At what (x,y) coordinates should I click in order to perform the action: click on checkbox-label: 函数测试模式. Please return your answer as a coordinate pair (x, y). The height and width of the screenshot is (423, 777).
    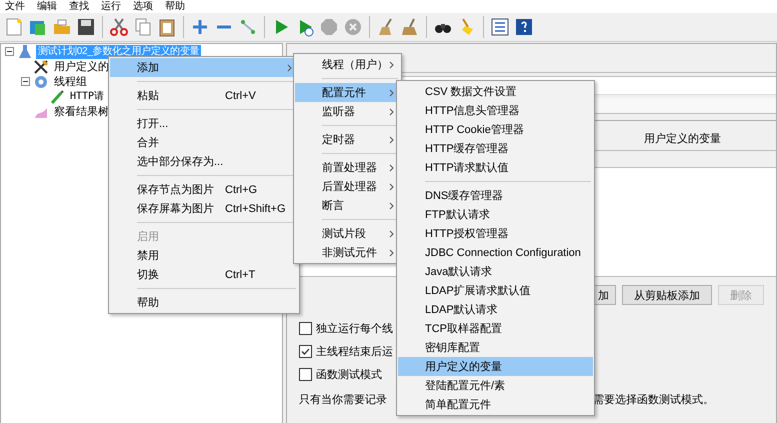
    Looking at the image, I should click on (349, 375).